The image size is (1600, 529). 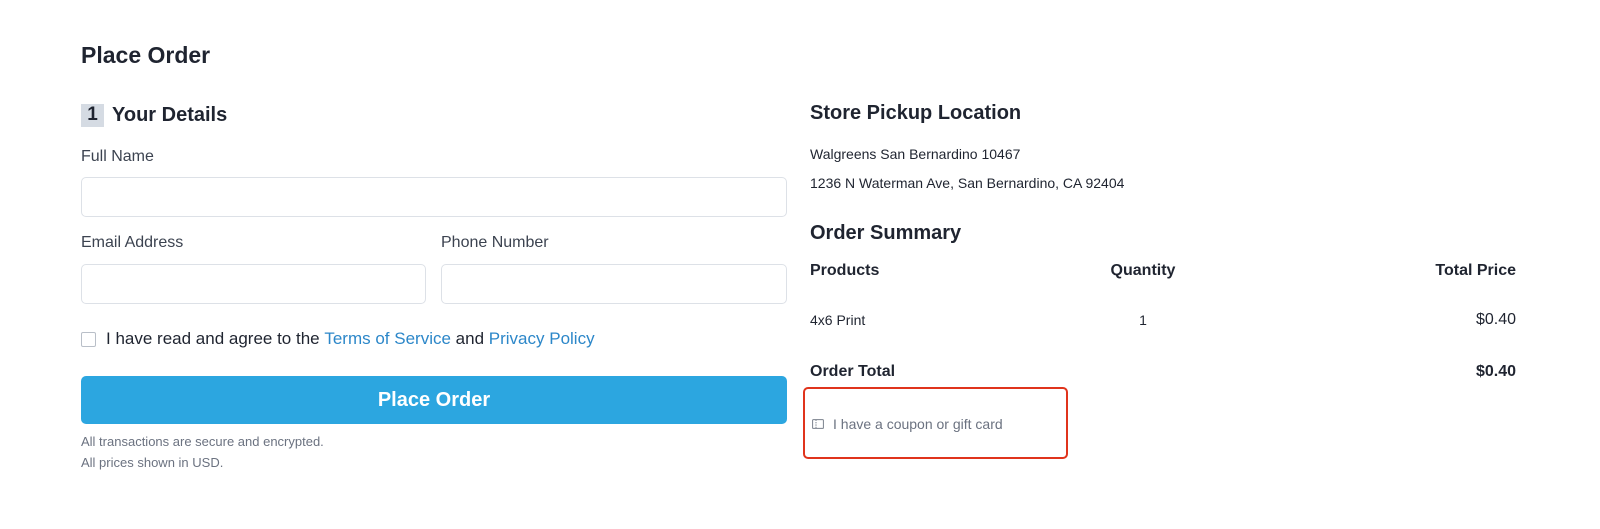 What do you see at coordinates (170, 114) in the screenshot?
I see `step-title: Your Details` at bounding box center [170, 114].